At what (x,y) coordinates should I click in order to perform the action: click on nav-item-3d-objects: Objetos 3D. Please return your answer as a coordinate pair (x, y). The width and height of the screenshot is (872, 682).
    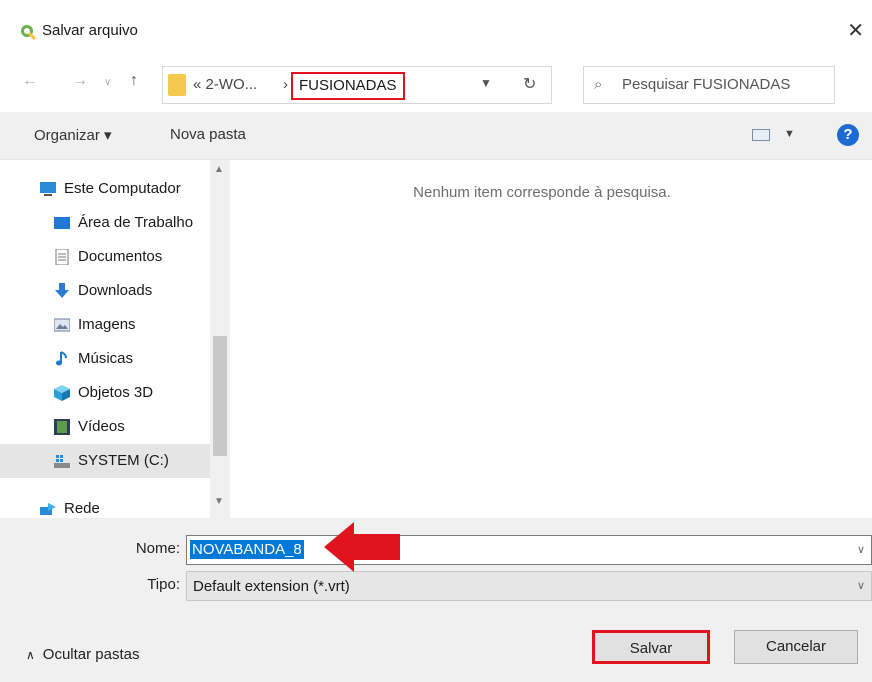
    Looking at the image, I should click on (105, 393).